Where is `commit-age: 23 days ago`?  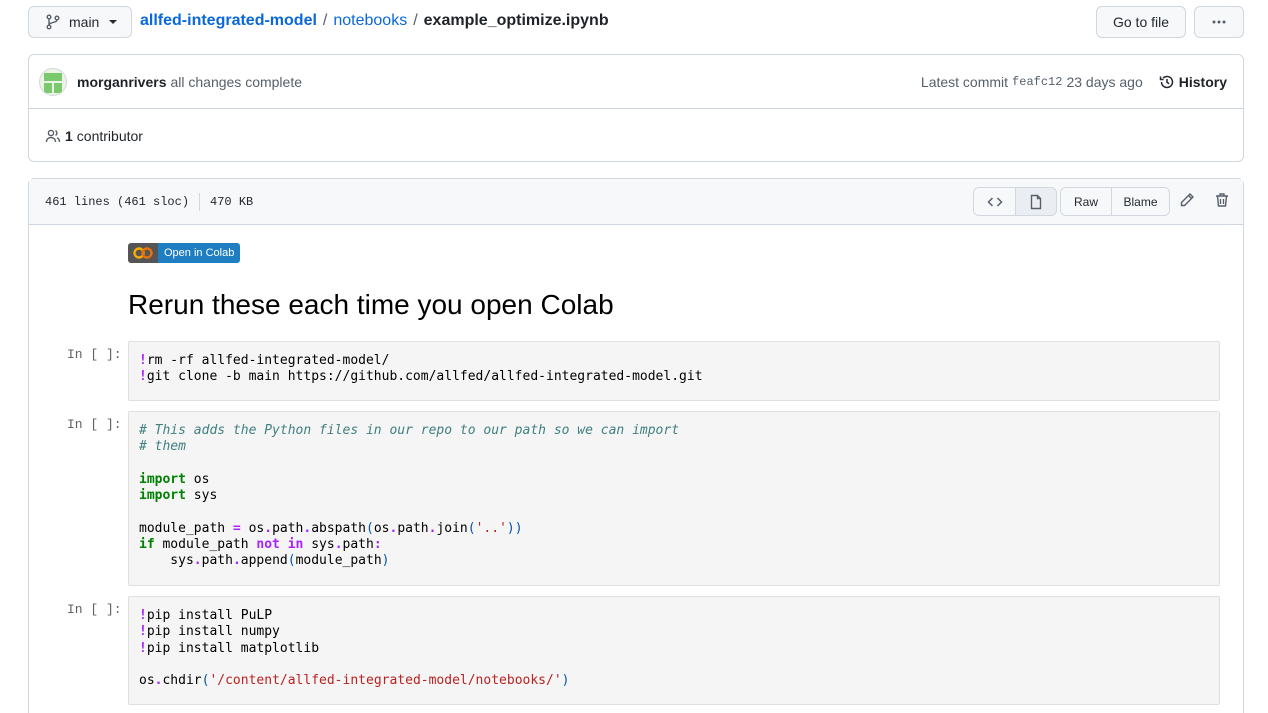
commit-age: 23 days ago is located at coordinates (1104, 82).